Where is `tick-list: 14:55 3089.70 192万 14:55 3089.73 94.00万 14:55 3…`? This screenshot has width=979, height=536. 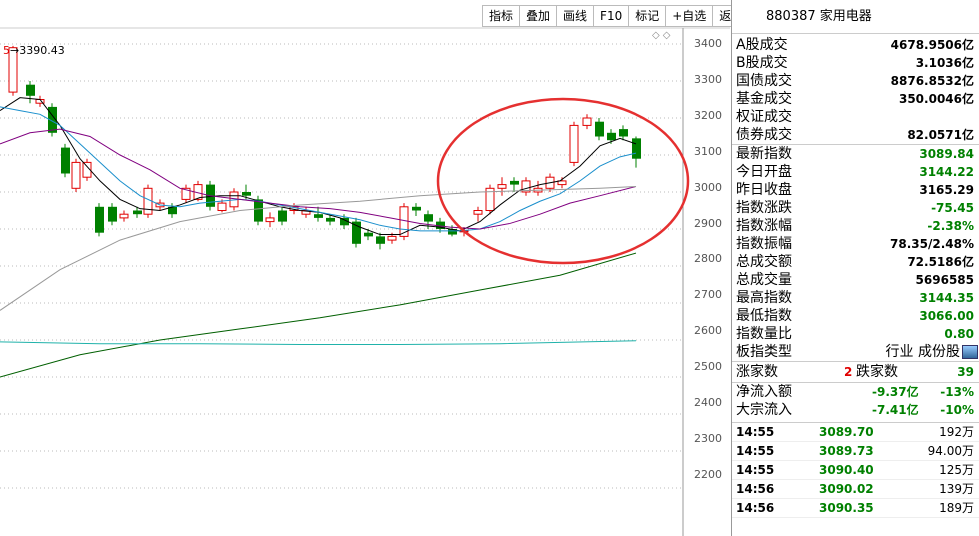
tick-list: 14:55 3089.70 192万 14:55 3089.73 94.00万 14:55 3… is located at coordinates (855, 470).